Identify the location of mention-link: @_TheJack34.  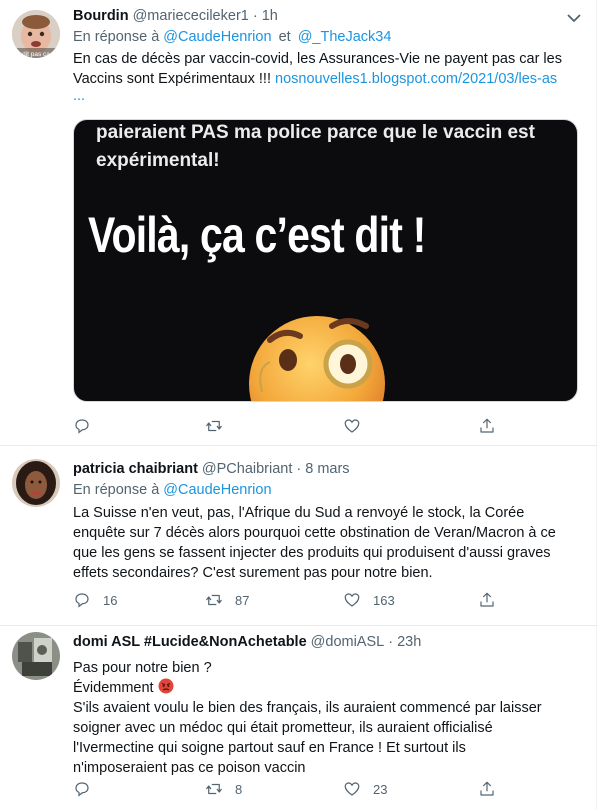
(345, 37).